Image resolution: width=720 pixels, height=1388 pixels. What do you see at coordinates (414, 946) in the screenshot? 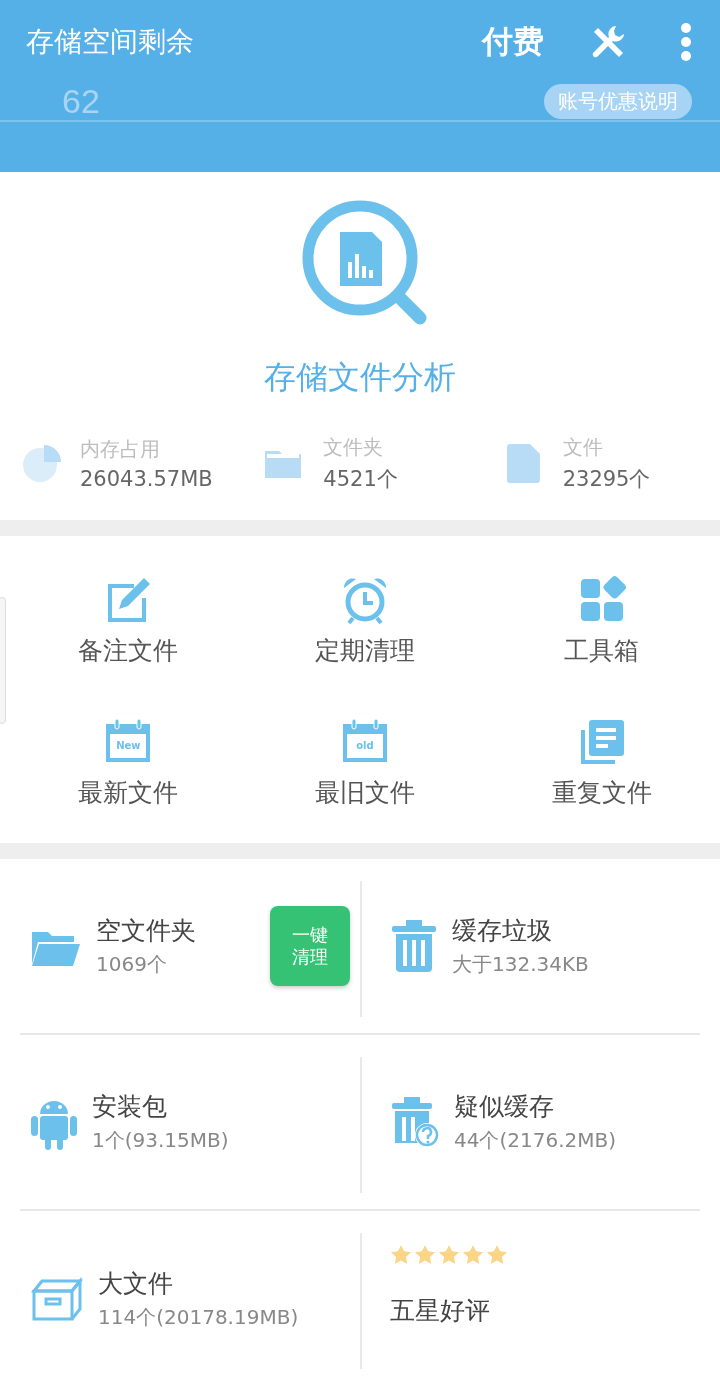
I see `trash-icon` at bounding box center [414, 946].